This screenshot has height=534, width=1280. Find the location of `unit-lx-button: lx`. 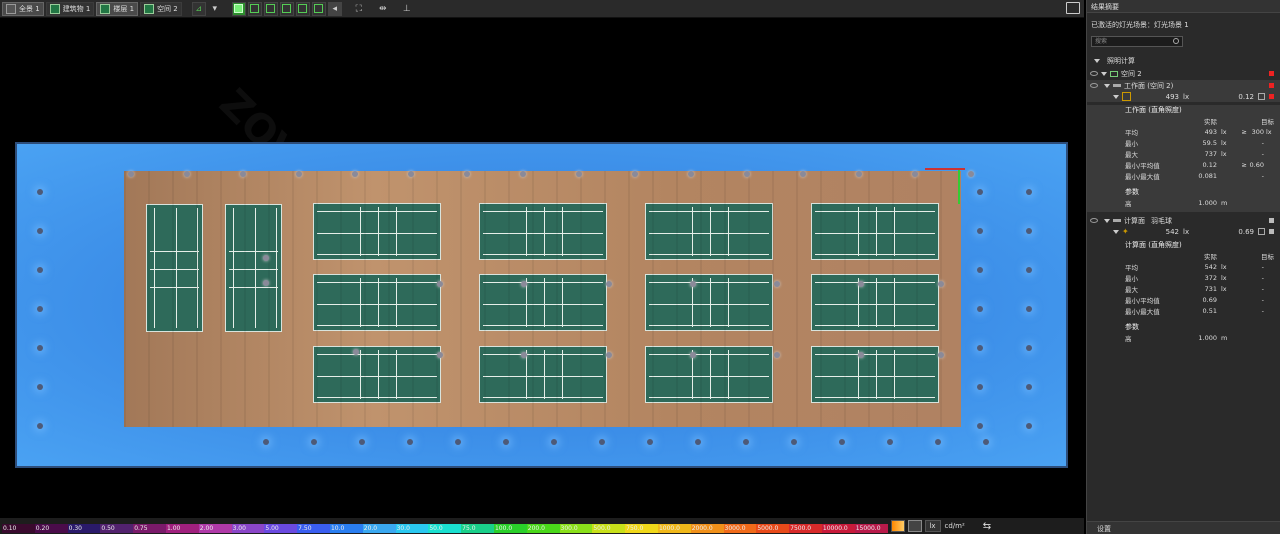

unit-lx-button: lx is located at coordinates (932, 526).